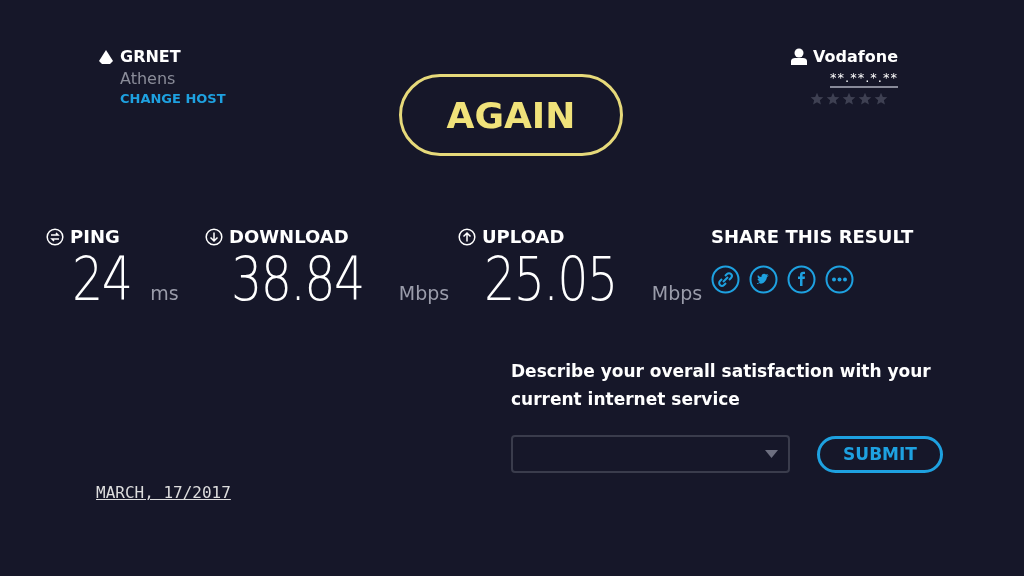 The width and height of the screenshot is (1024, 576). What do you see at coordinates (523, 236) in the screenshot?
I see `metric-label: UPLOAD` at bounding box center [523, 236].